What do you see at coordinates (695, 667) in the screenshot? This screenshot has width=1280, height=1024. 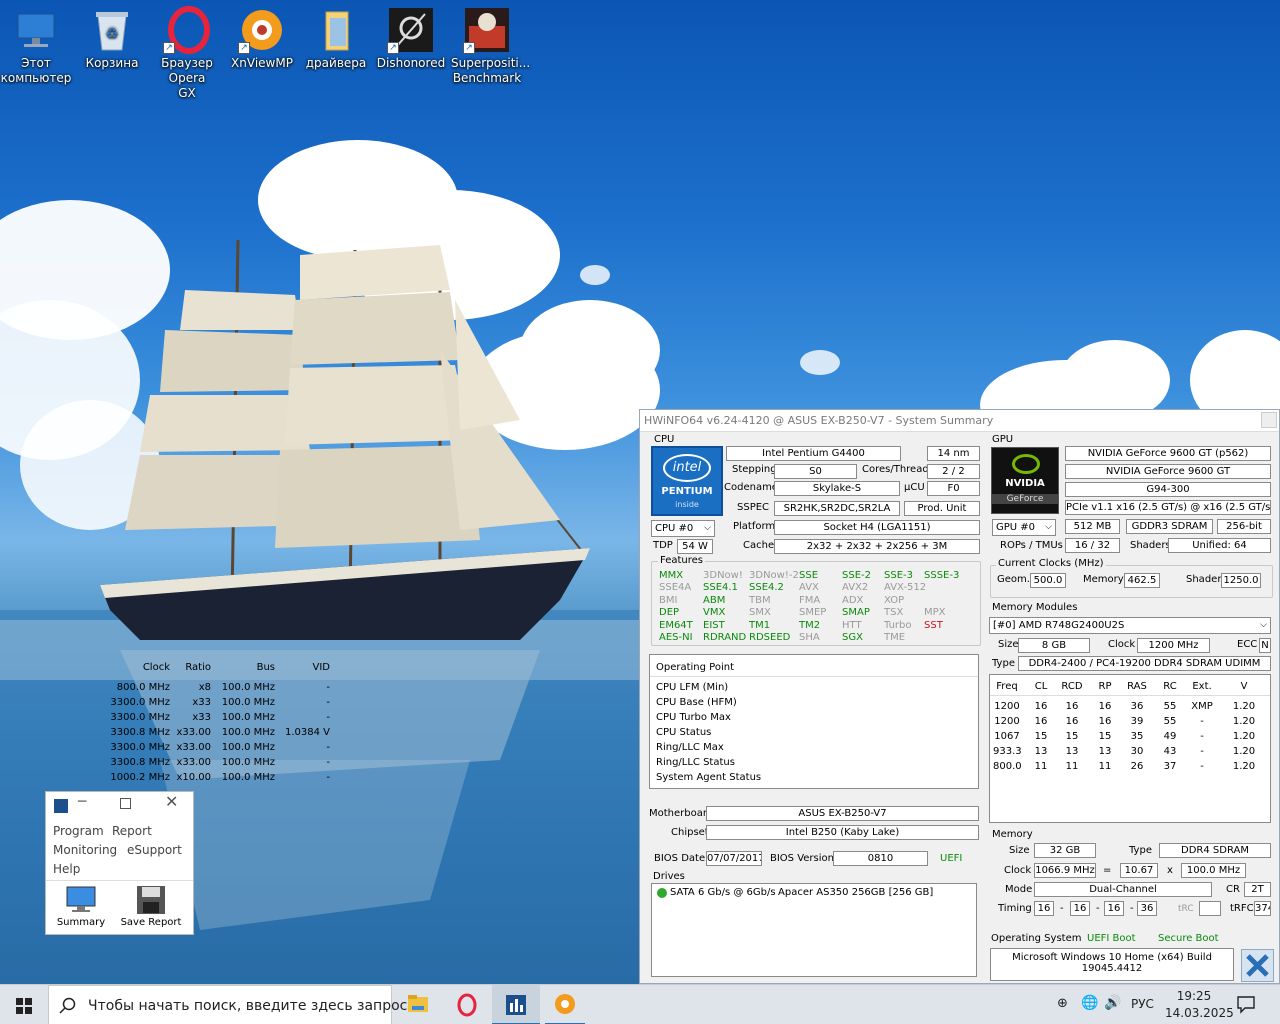 I see `op-header-0: Operating Point` at bounding box center [695, 667].